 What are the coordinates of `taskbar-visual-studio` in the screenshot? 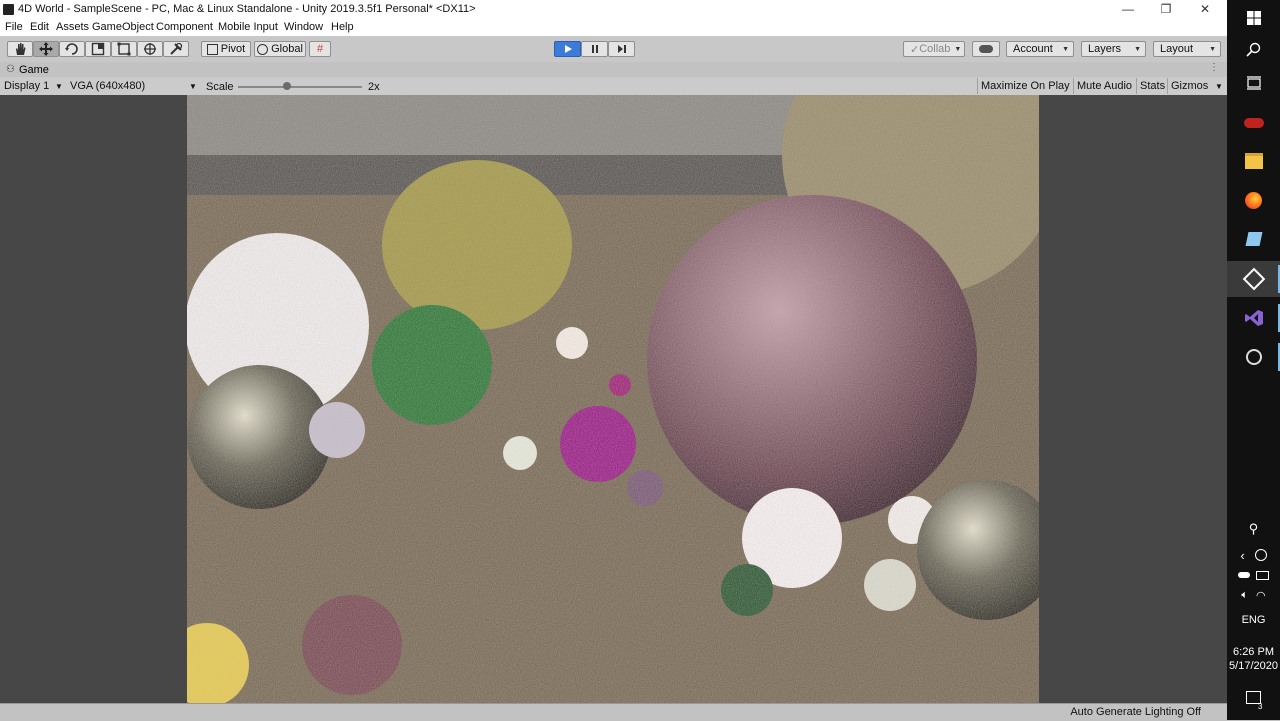 It's located at (1253, 318).